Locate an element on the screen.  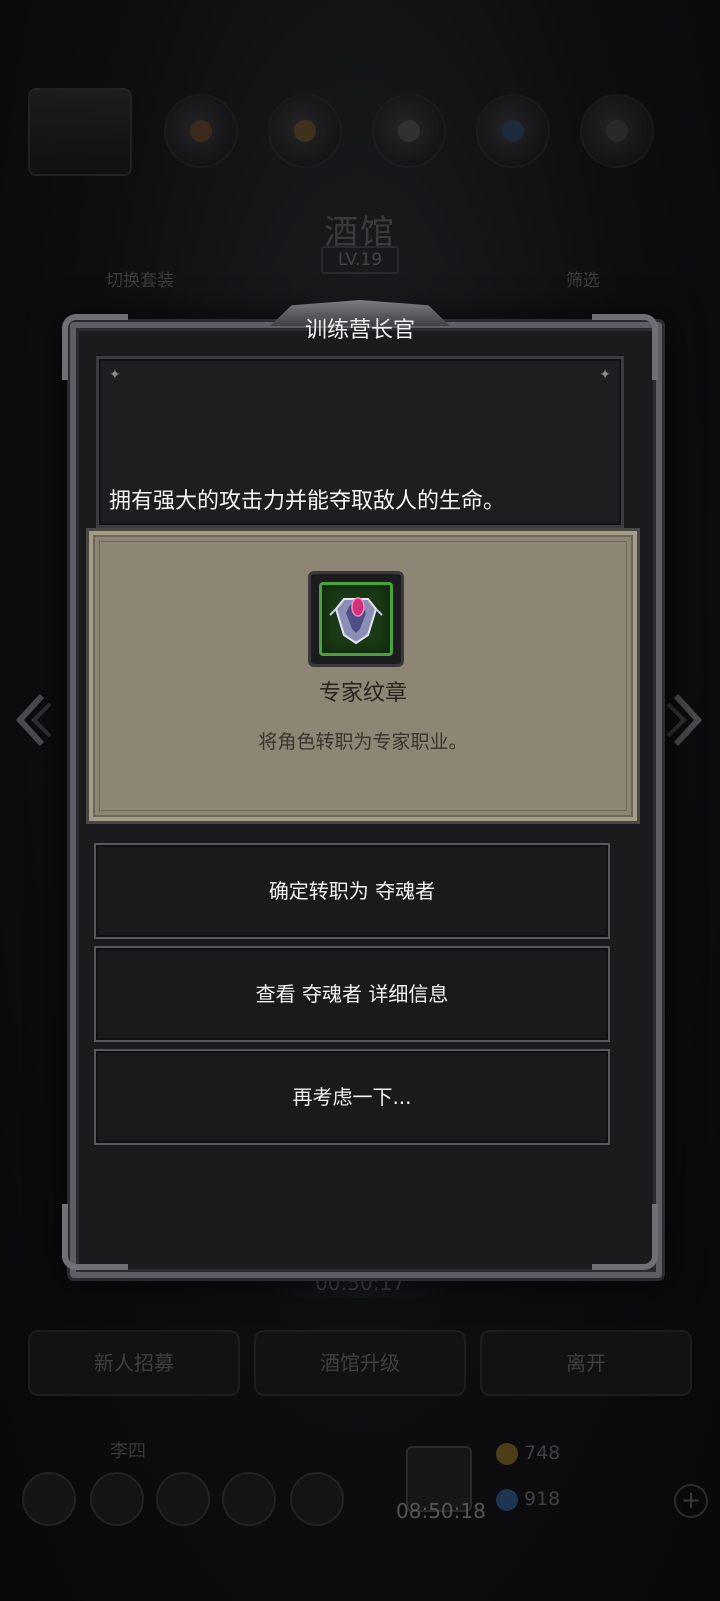
emblem-icon is located at coordinates (356, 619).